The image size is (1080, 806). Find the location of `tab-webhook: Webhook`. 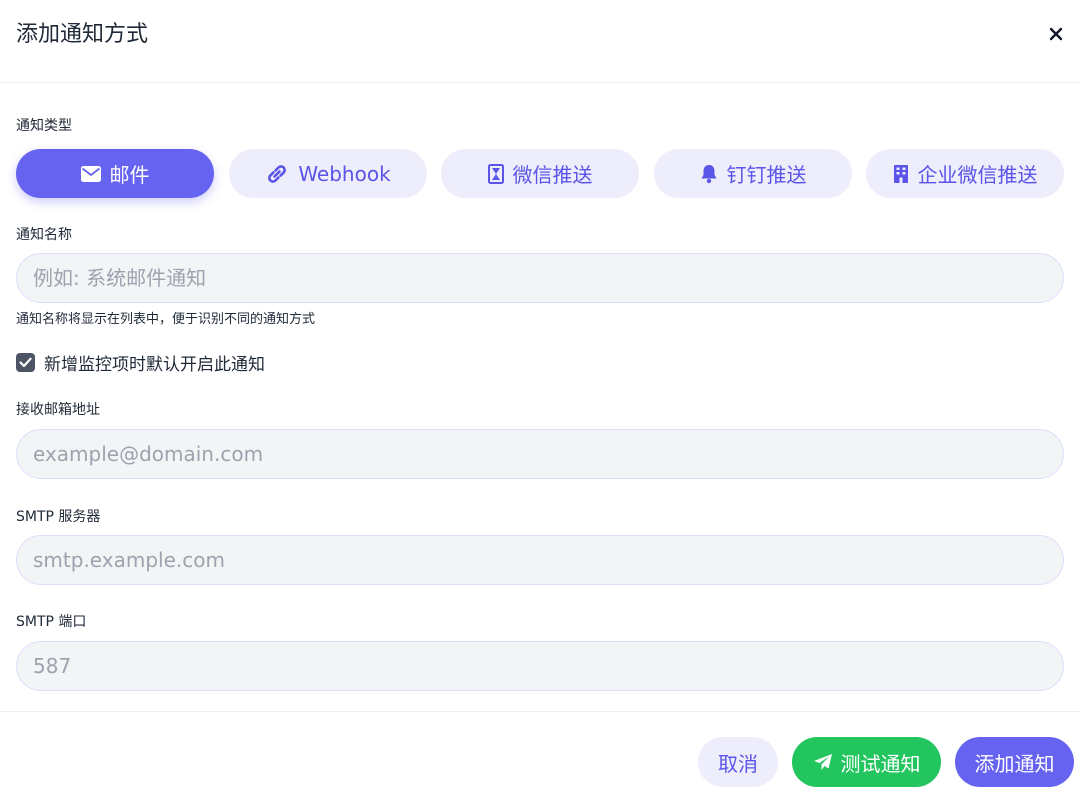

tab-webhook: Webhook is located at coordinates (328, 173).